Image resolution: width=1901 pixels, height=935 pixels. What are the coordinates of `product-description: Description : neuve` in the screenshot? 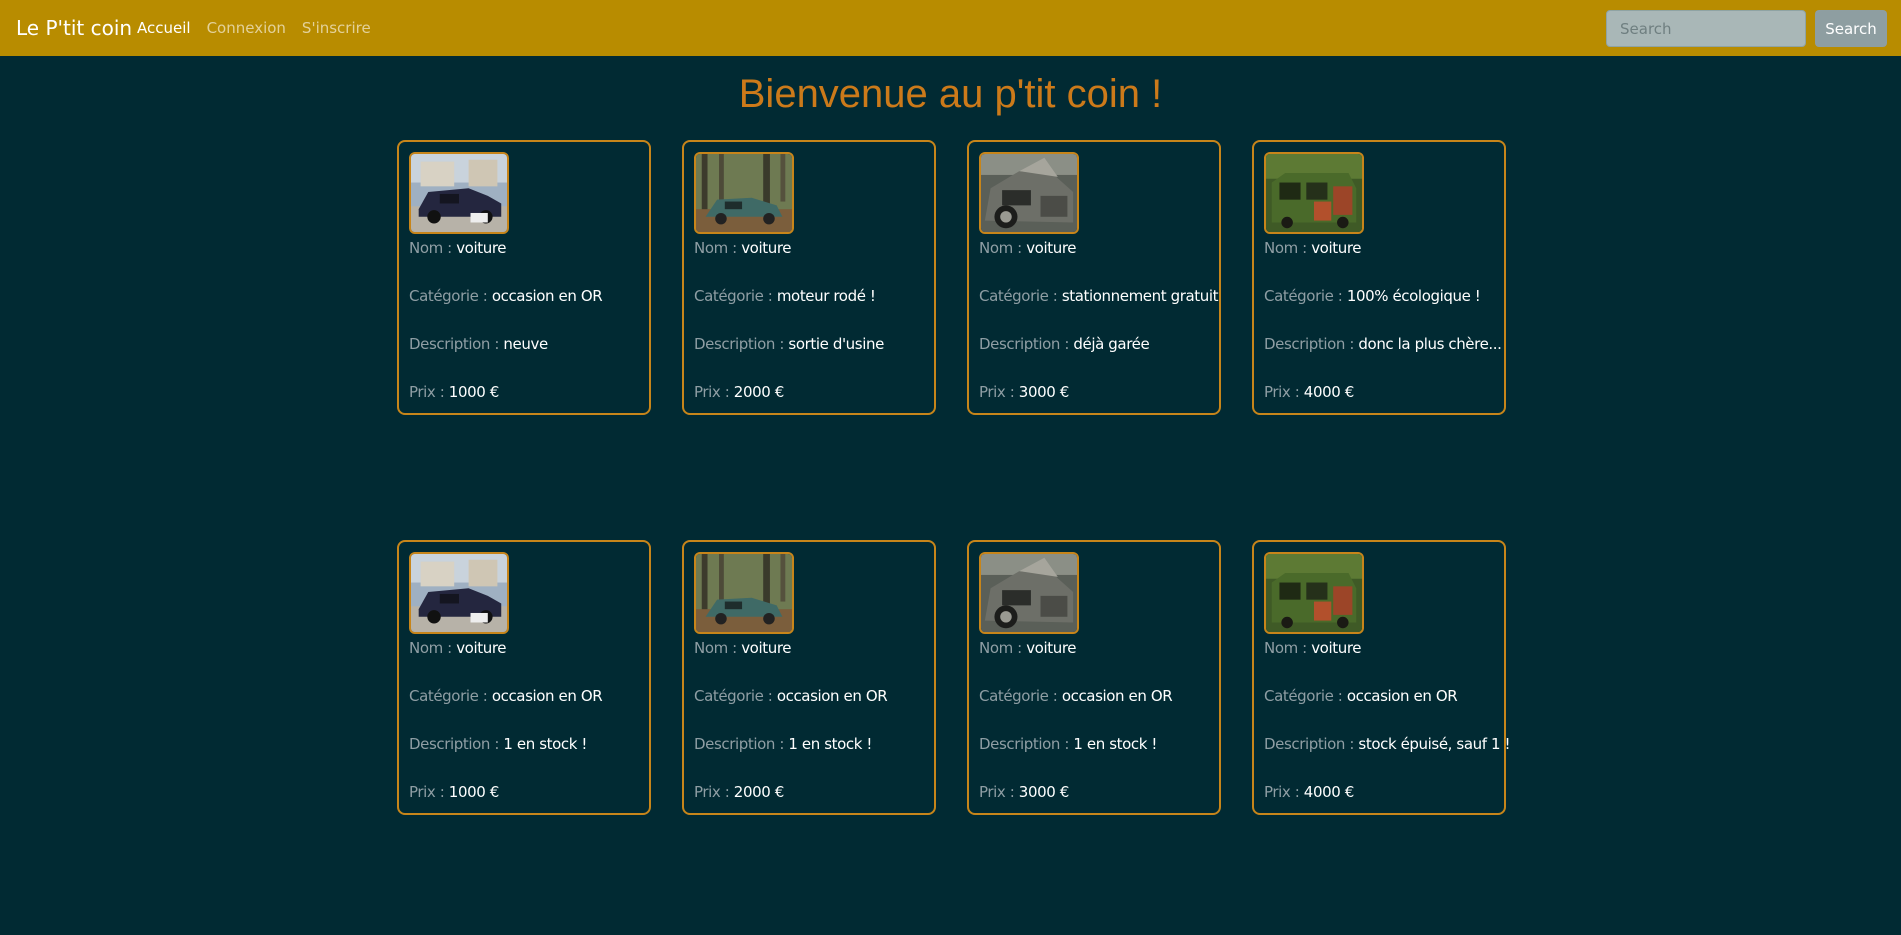 It's located at (478, 344).